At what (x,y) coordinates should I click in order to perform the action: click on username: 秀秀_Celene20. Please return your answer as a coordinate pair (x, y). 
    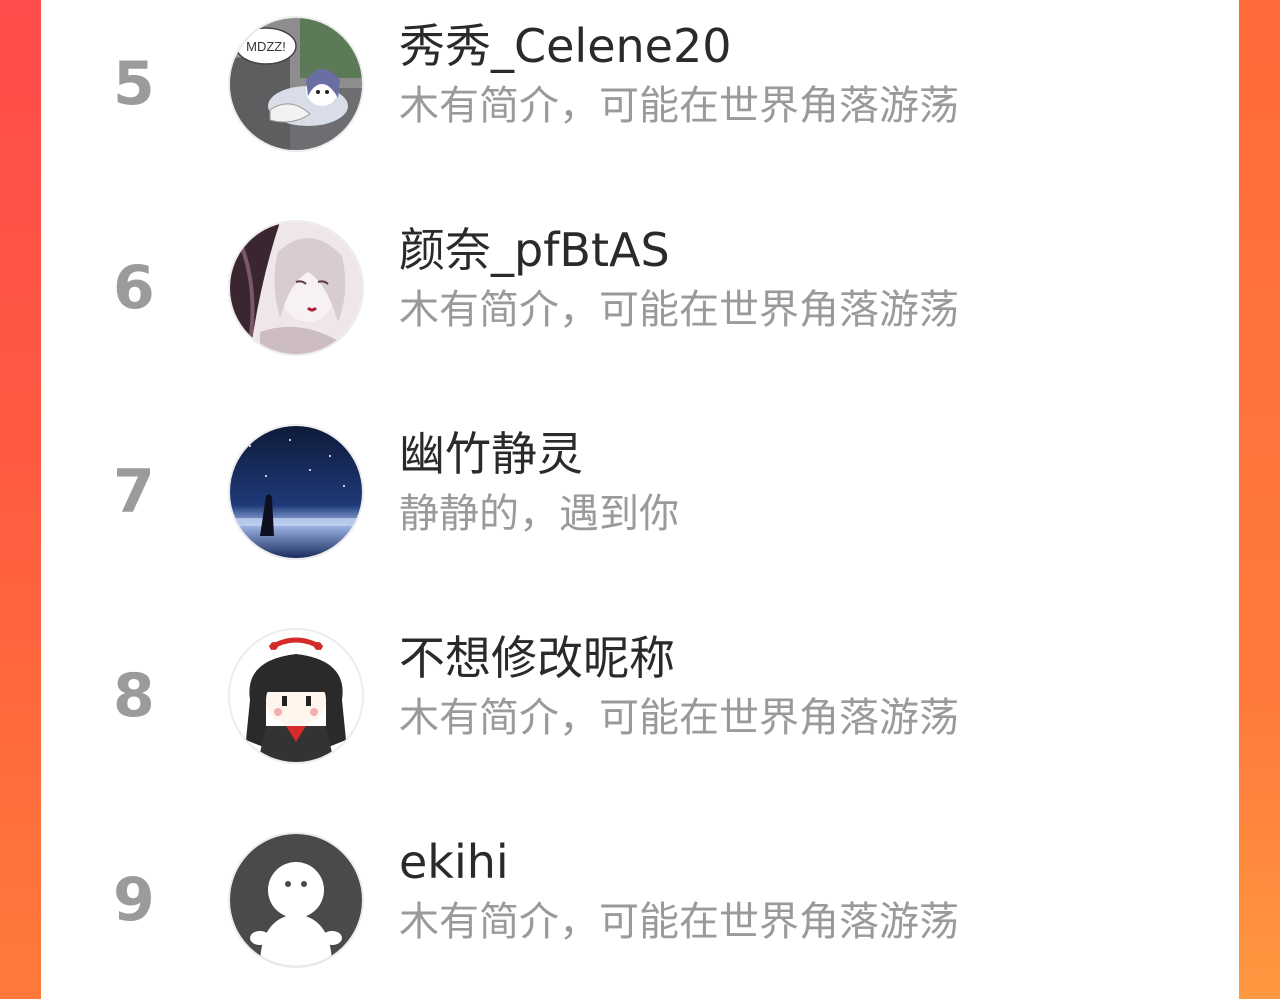
    Looking at the image, I should click on (565, 46).